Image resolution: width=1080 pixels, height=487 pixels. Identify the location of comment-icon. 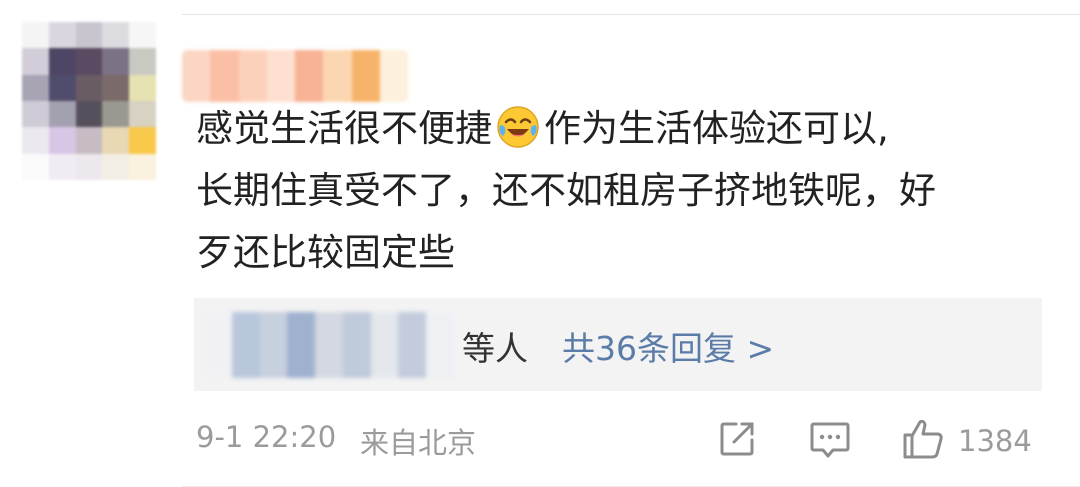
(830, 441).